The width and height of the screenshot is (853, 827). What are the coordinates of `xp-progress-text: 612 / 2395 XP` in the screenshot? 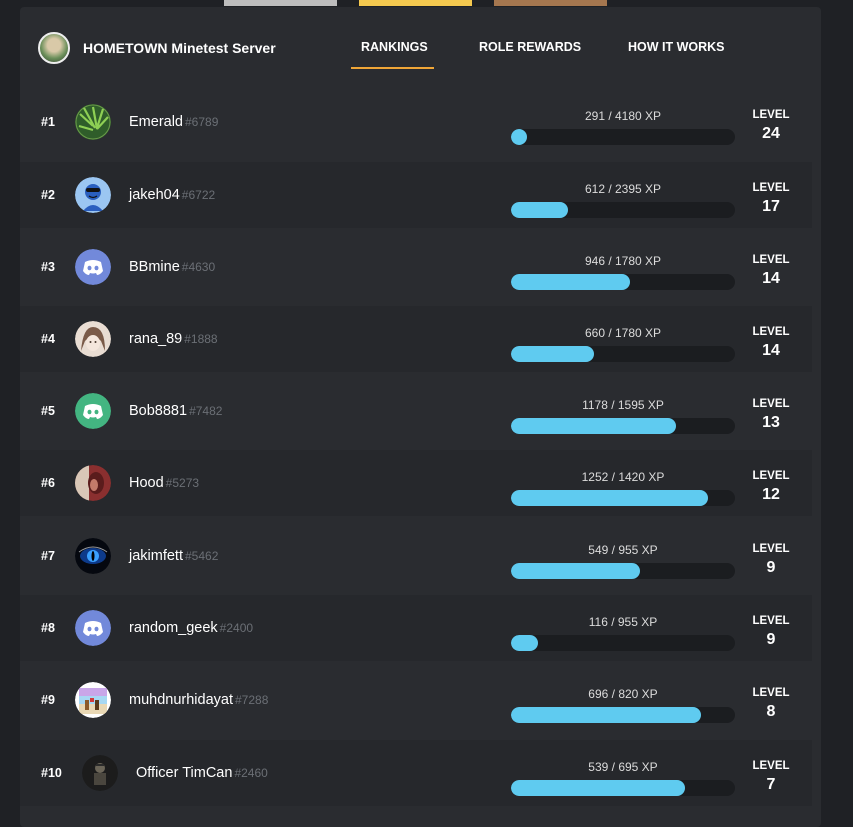 It's located at (623, 189).